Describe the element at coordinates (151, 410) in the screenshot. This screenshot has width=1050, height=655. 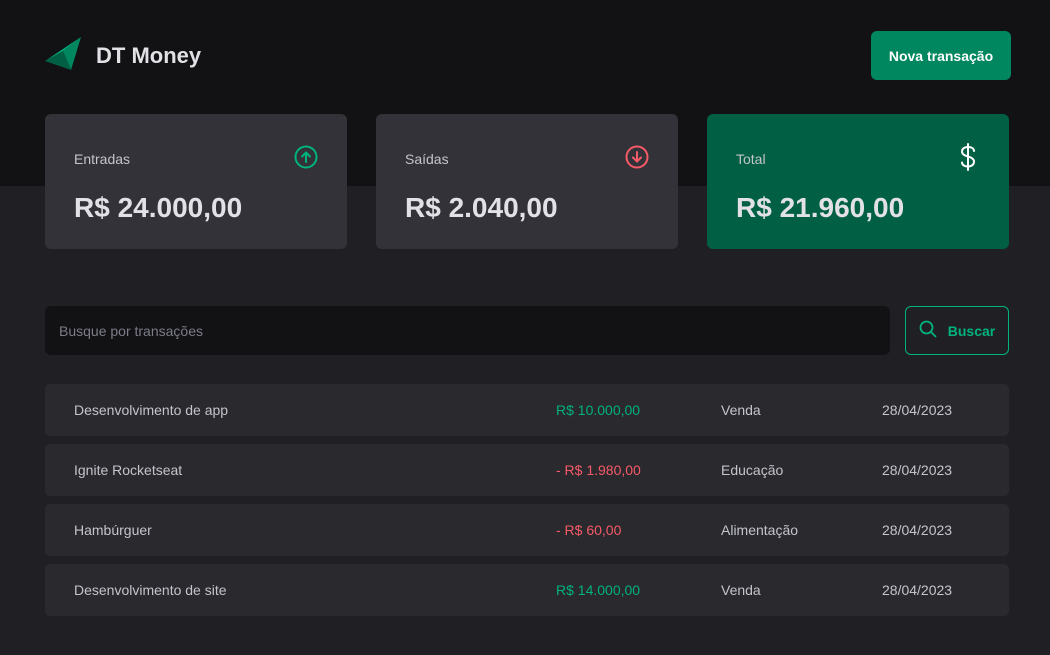
I see `transaction-description: Desenvolvimento de app` at that location.